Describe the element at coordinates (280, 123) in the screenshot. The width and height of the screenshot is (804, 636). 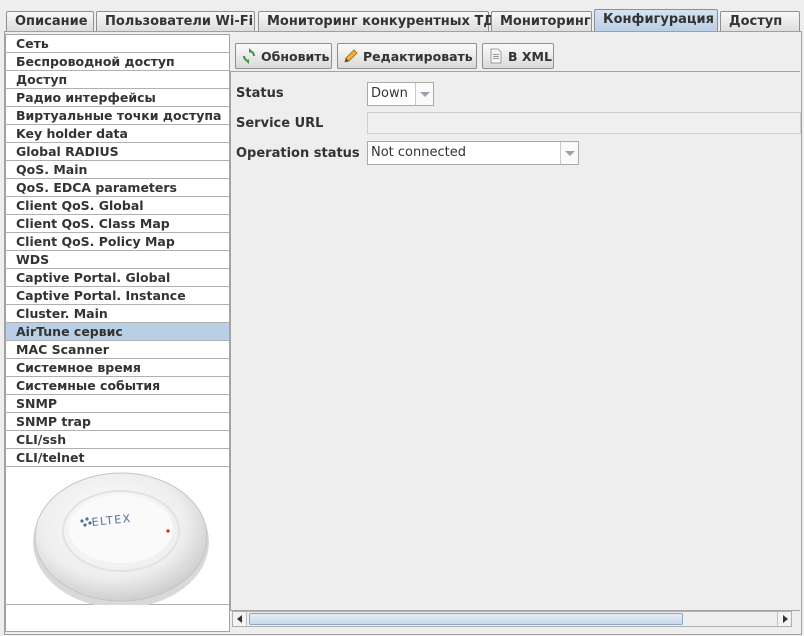
I see `service-url-label: Service URL` at that location.